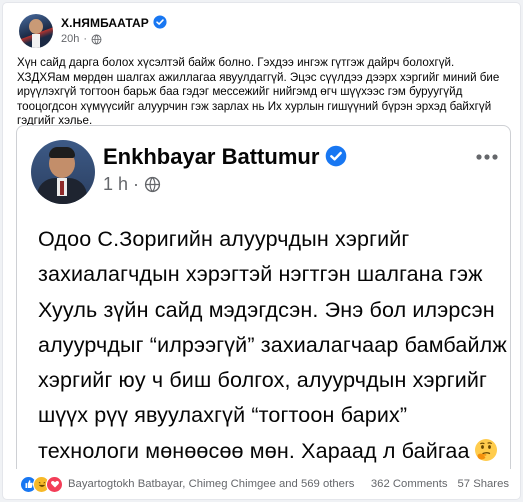  Describe the element at coordinates (132, 184) in the screenshot. I see `shared-post-meta: 1 h ·` at that location.